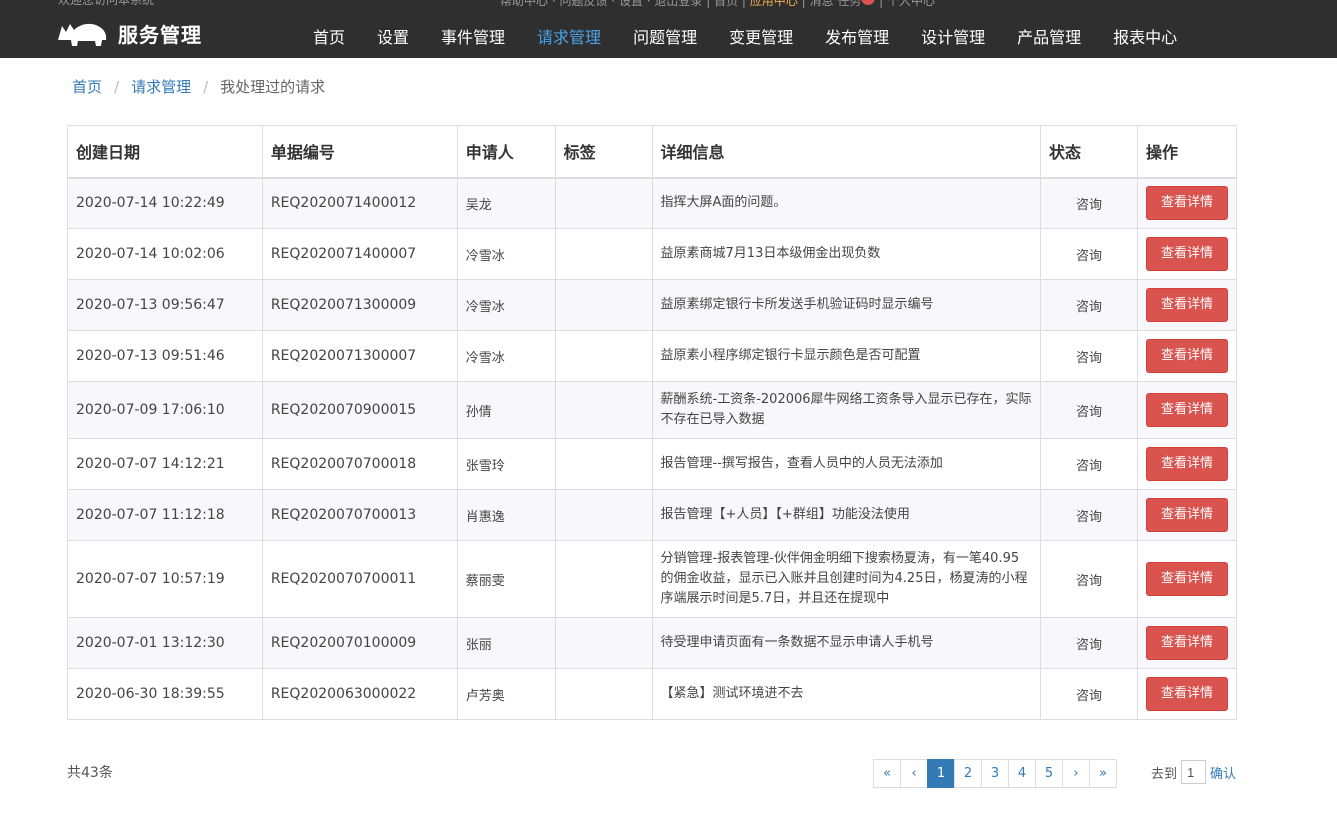  What do you see at coordinates (506, 152) in the screenshot?
I see `column-header-applicant: 申请人` at bounding box center [506, 152].